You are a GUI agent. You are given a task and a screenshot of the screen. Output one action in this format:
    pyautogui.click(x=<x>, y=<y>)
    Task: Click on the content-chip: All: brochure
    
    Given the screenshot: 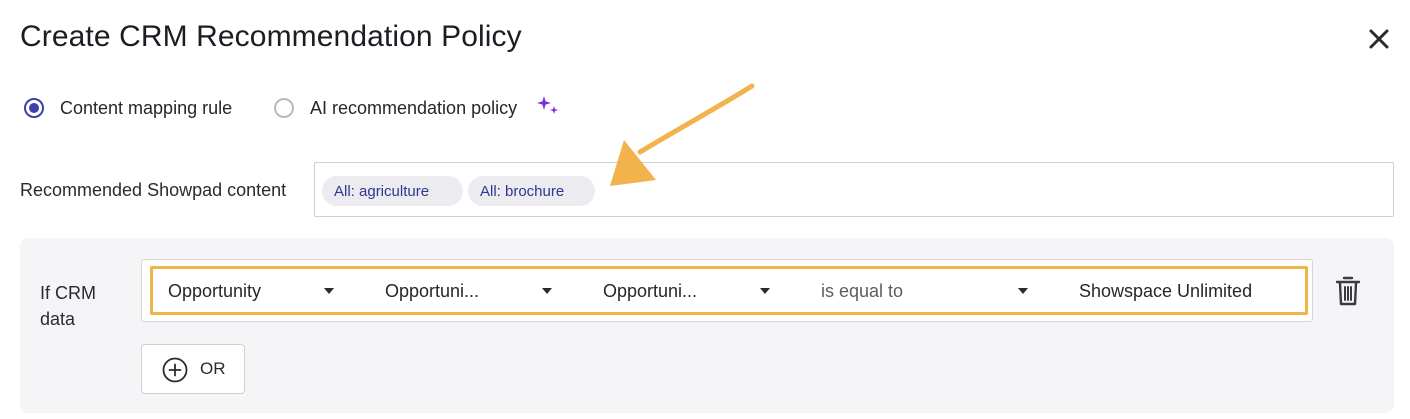 What is the action you would take?
    pyautogui.click(x=531, y=191)
    